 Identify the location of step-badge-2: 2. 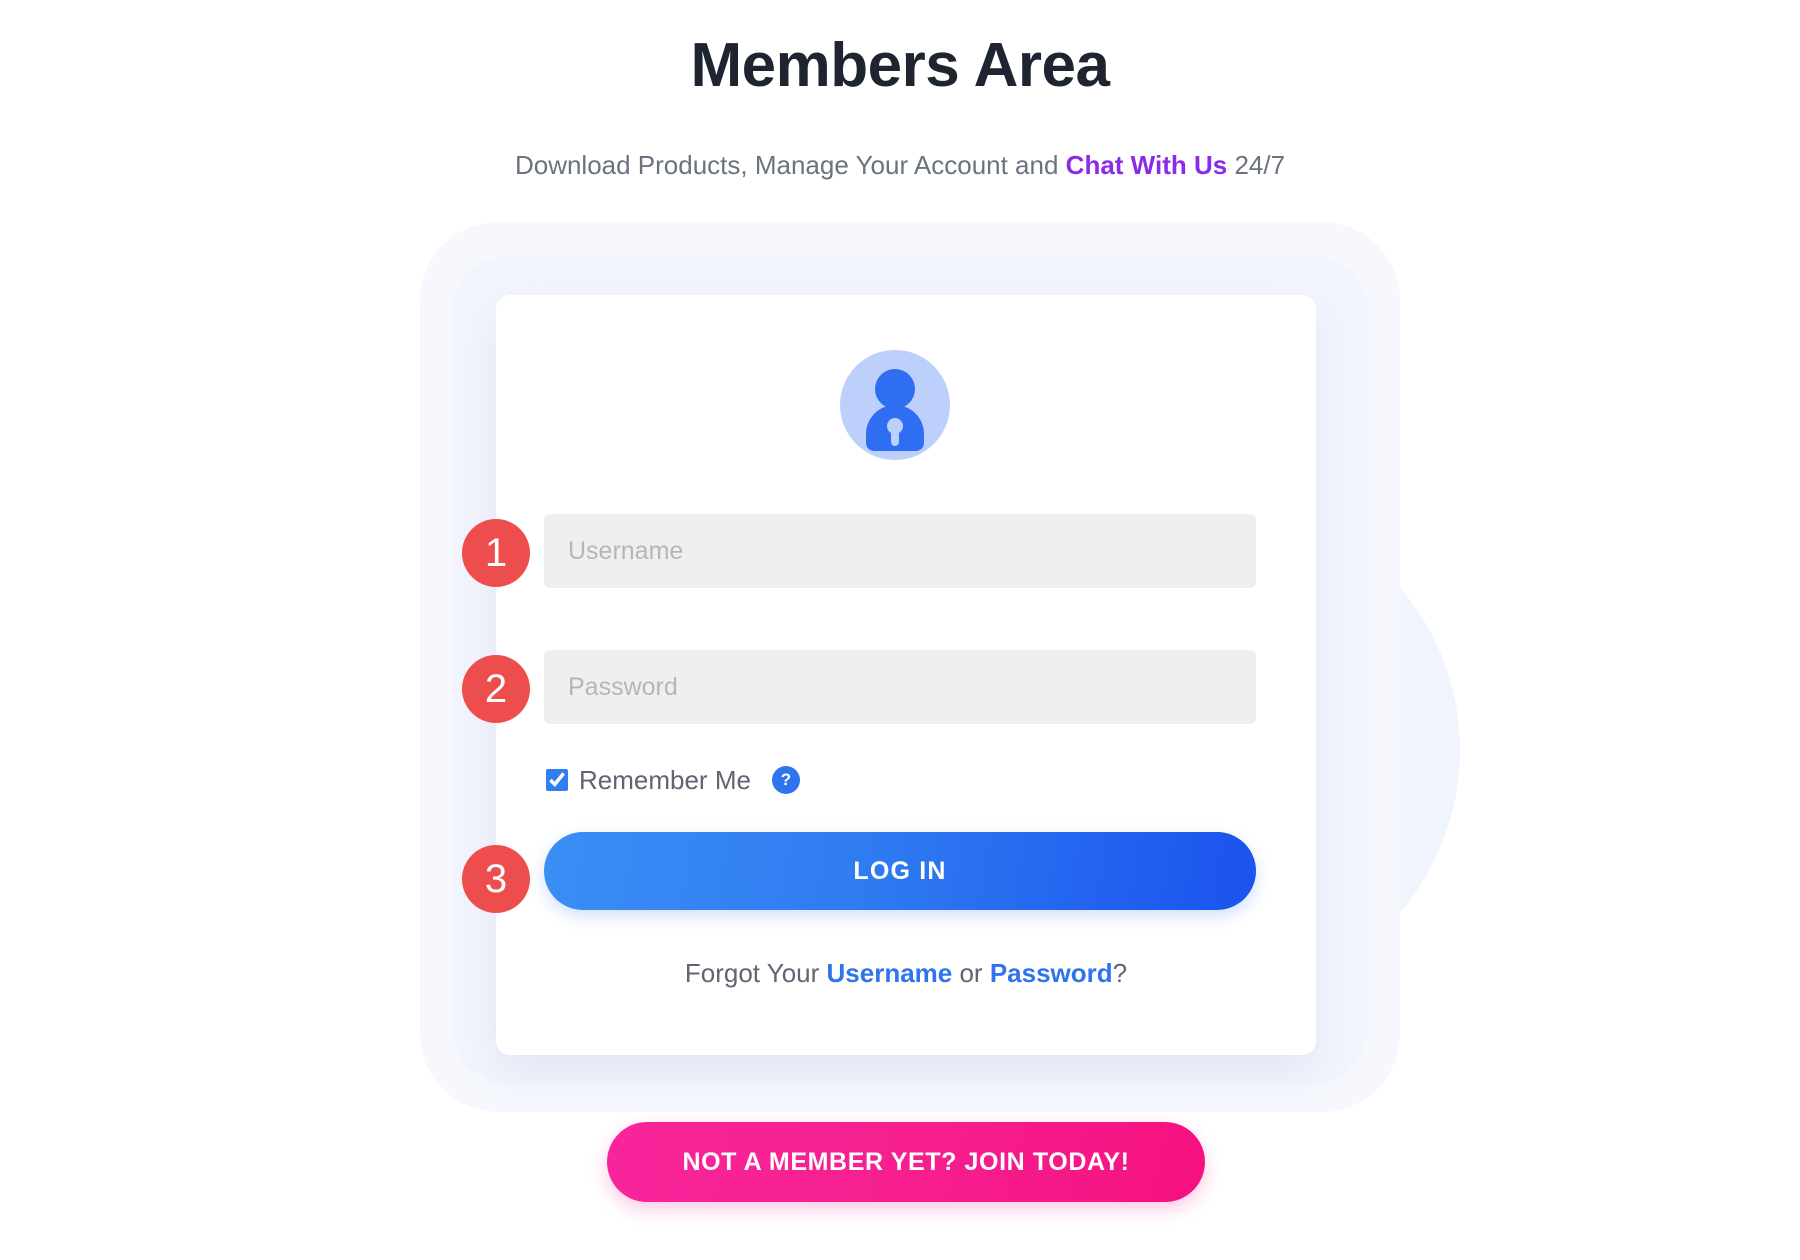
(496, 689).